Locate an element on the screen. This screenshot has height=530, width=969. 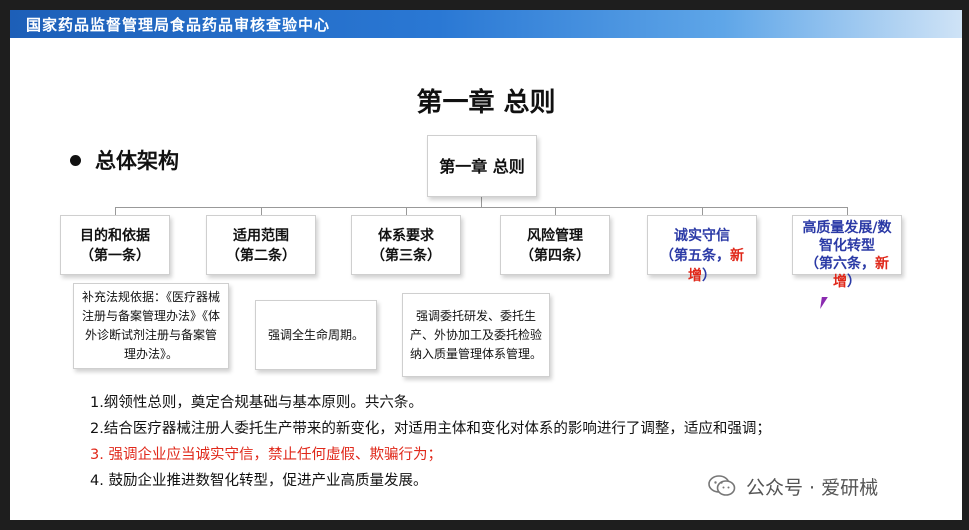
section-heading: 总体架构 is located at coordinates (124, 160).